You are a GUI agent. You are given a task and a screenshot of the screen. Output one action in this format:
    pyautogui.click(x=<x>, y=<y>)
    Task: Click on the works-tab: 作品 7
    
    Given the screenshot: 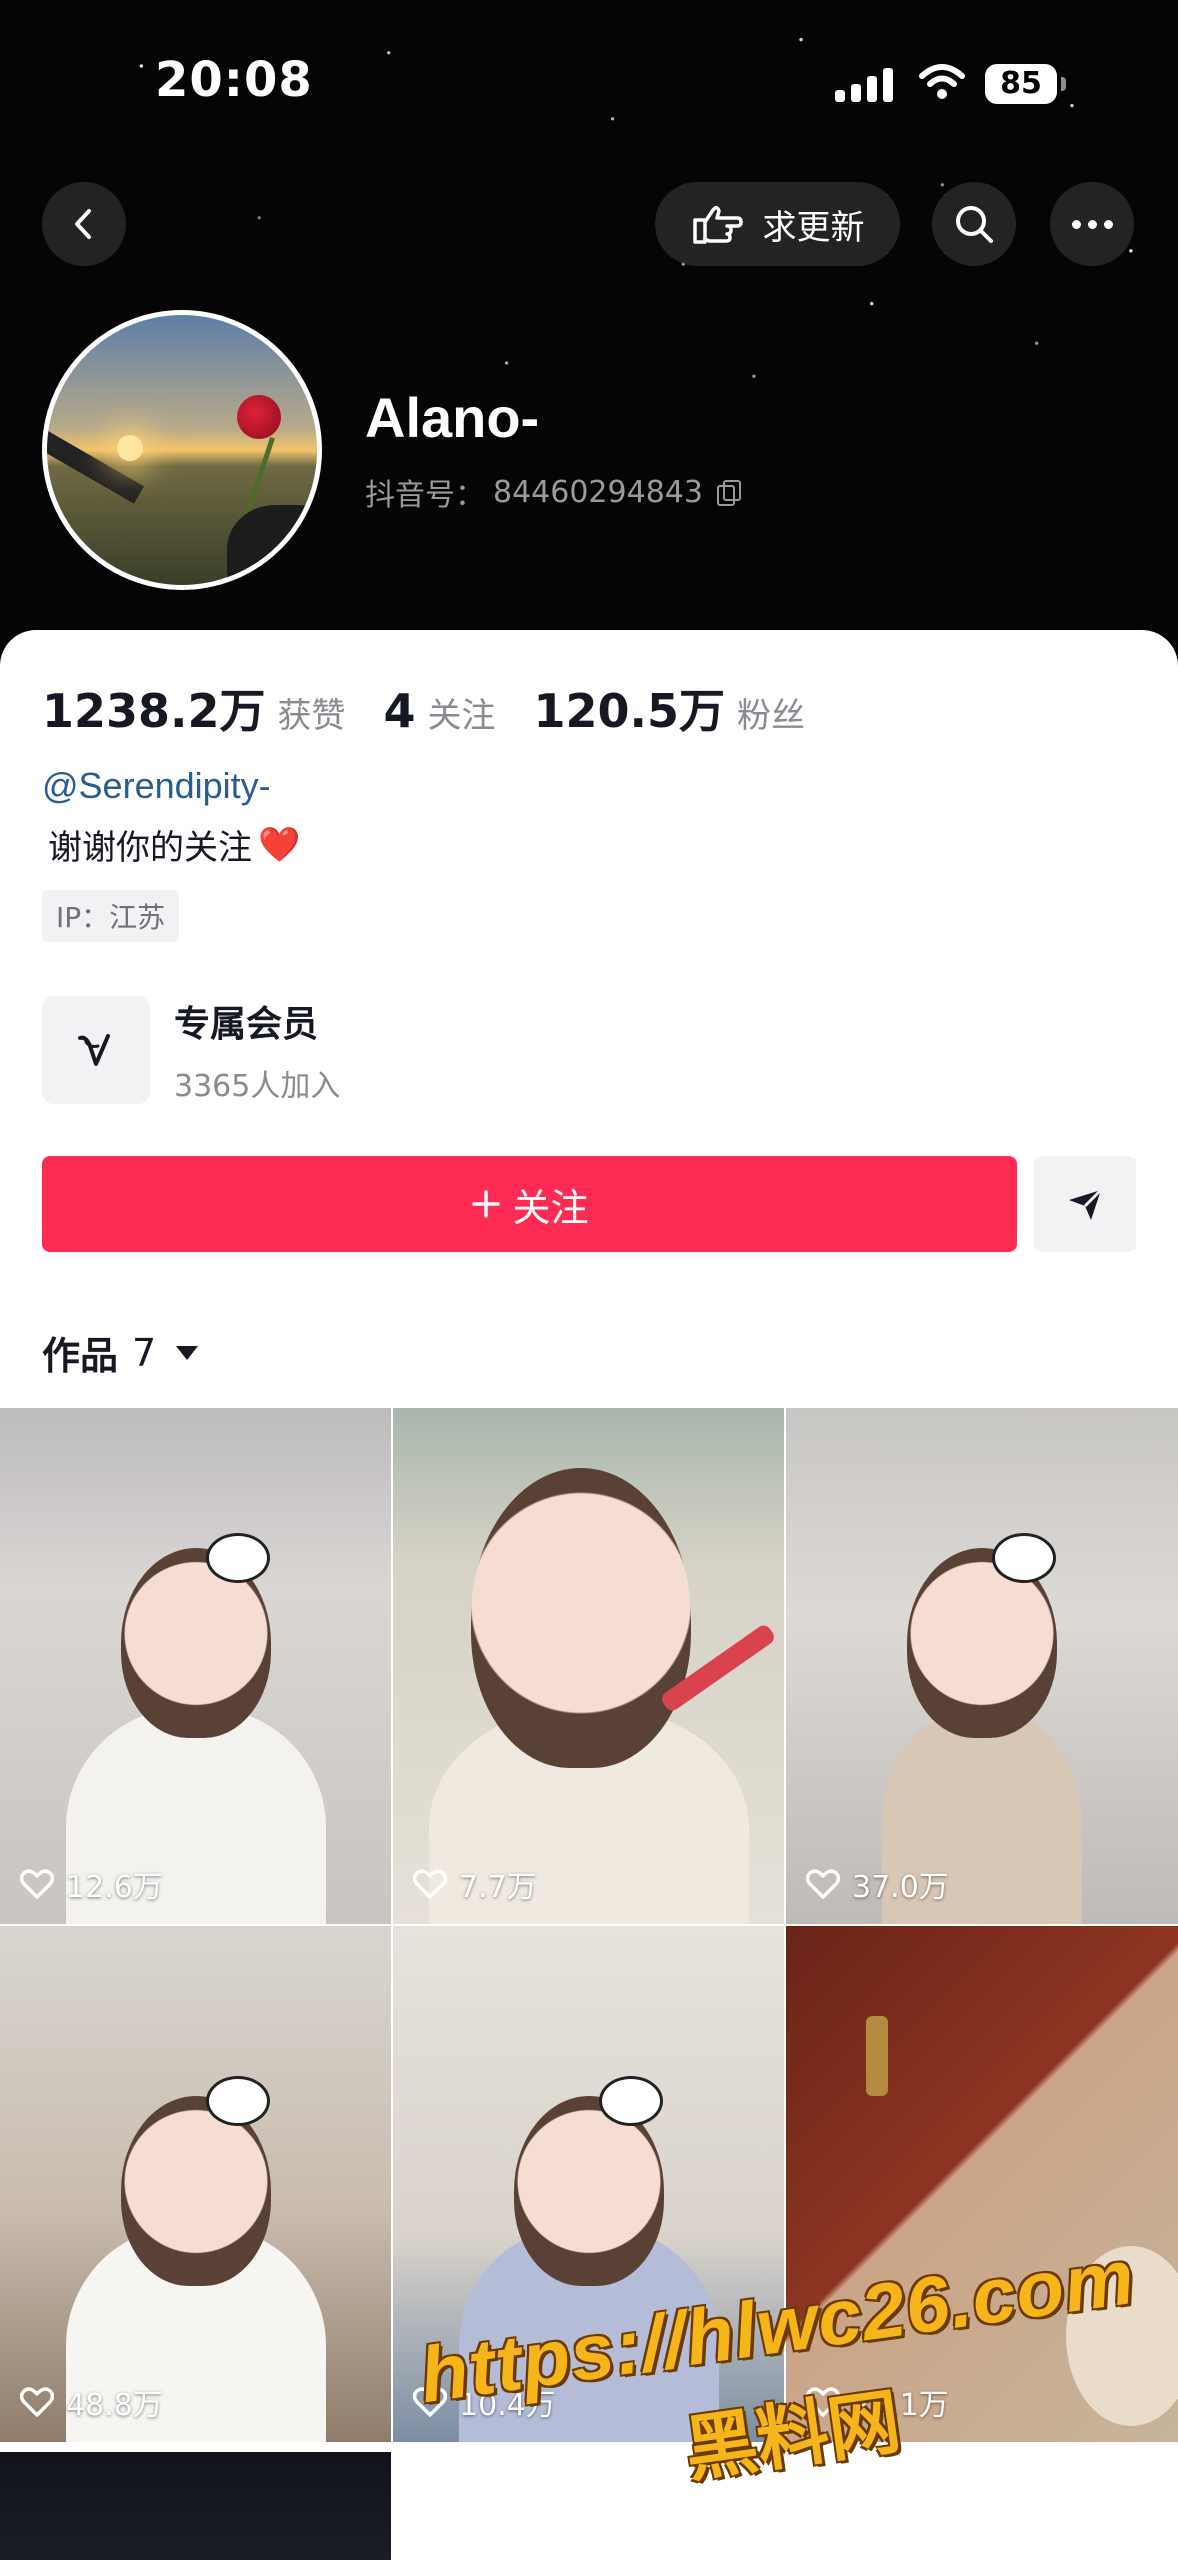 What is the action you would take?
    pyautogui.click(x=120, y=1352)
    